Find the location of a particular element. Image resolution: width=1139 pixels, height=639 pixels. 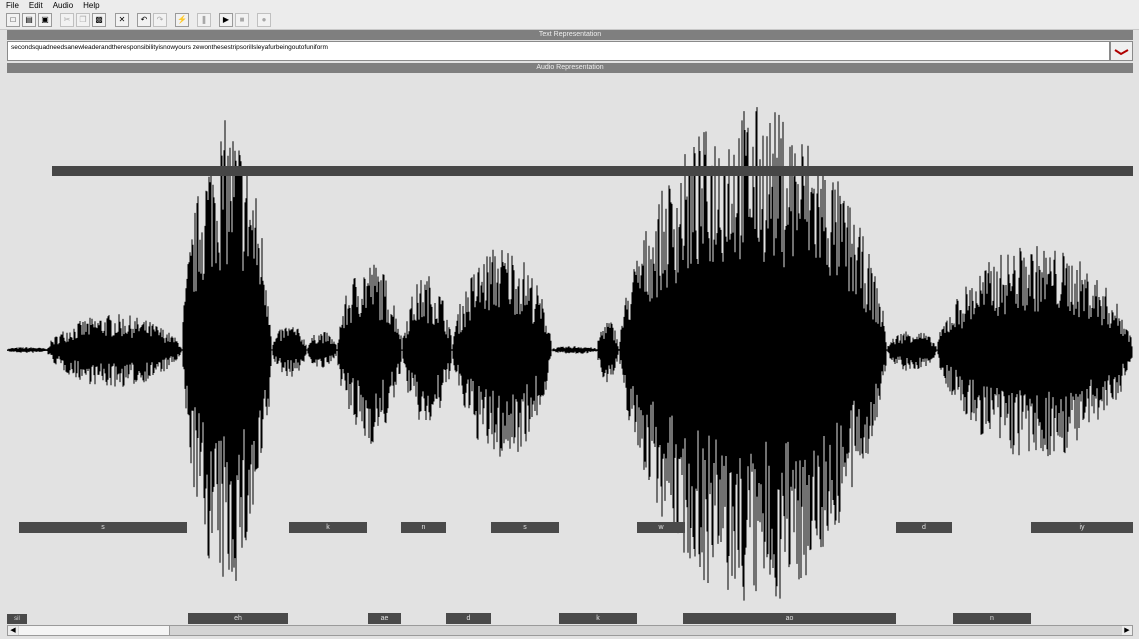

menu-bar: File Edit Audio Help is located at coordinates (569, 6).